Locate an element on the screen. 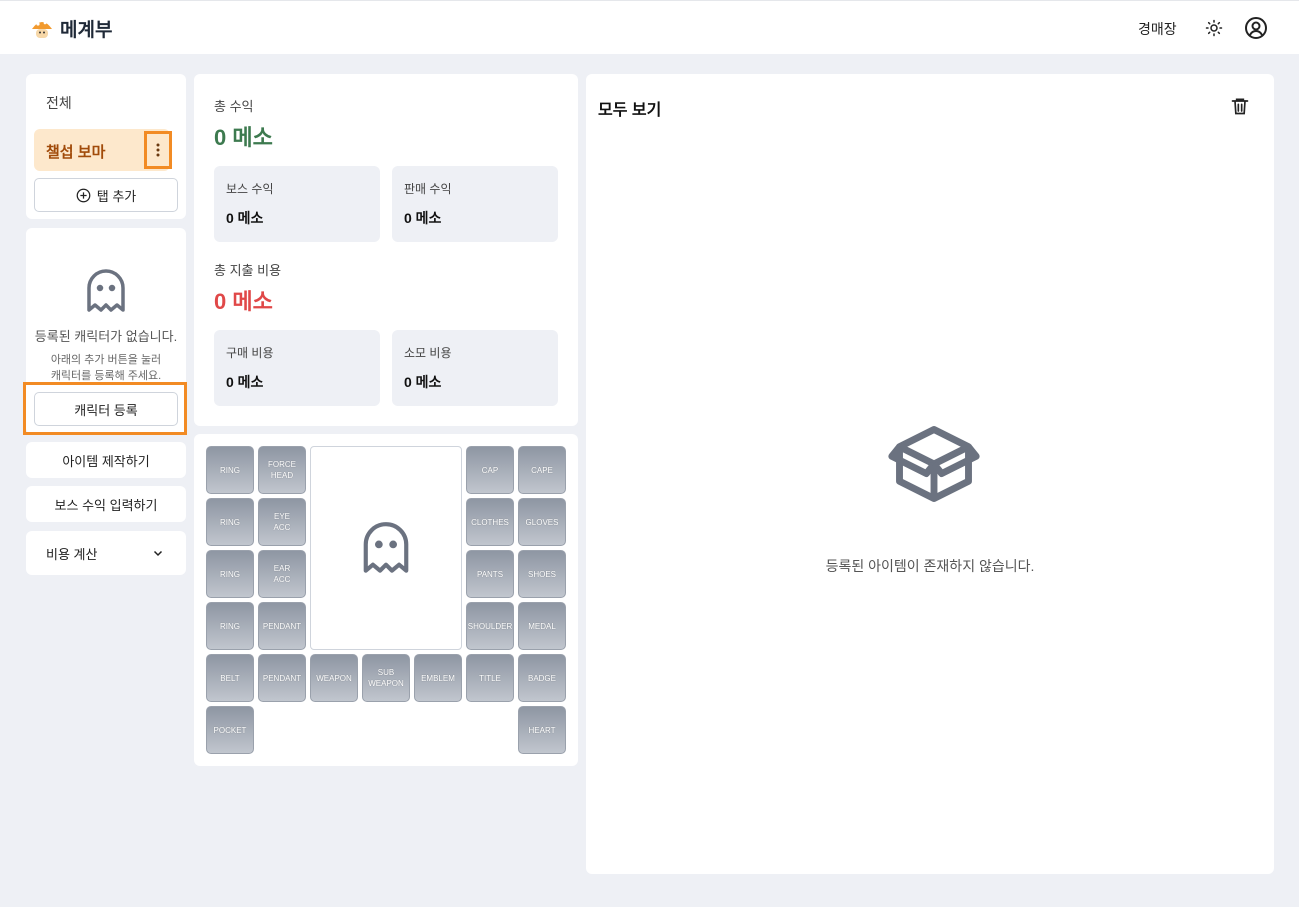 The image size is (1299, 907). sale-income-stat-label: 판매 수익 is located at coordinates (428, 189).